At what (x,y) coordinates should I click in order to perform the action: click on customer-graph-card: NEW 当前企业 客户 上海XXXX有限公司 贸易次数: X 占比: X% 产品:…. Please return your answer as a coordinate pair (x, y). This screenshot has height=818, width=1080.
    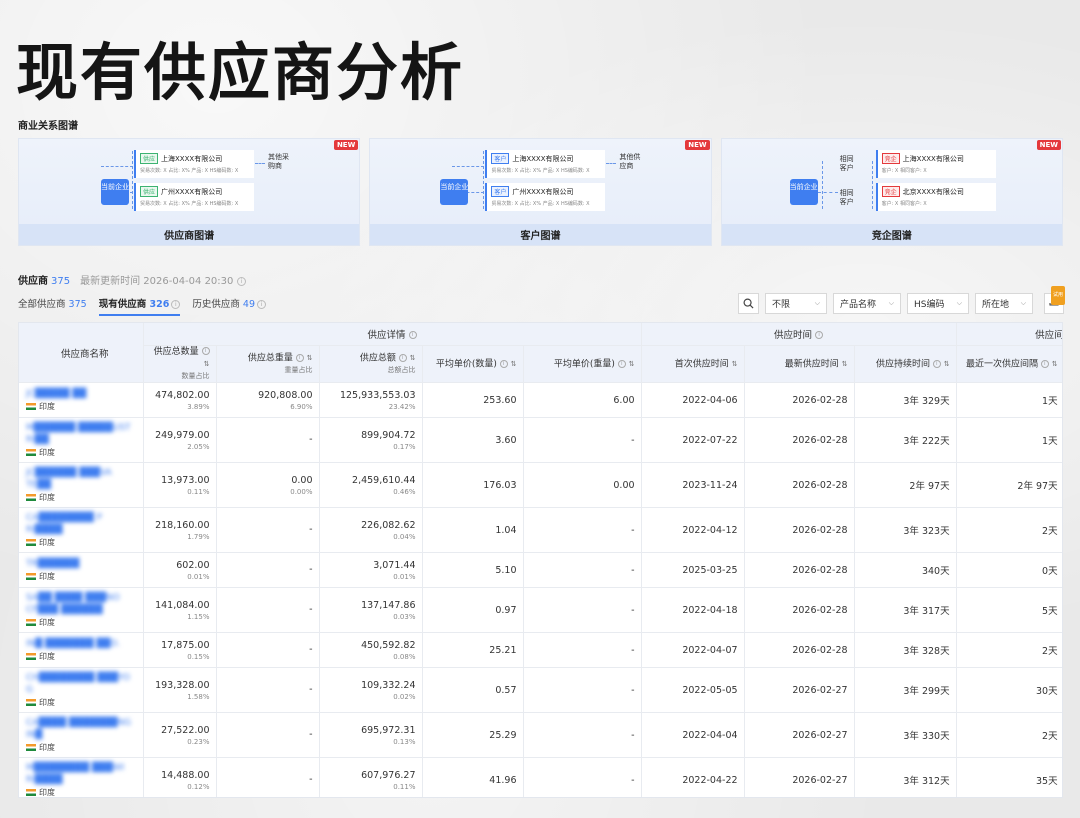
    Looking at the image, I should click on (540, 192).